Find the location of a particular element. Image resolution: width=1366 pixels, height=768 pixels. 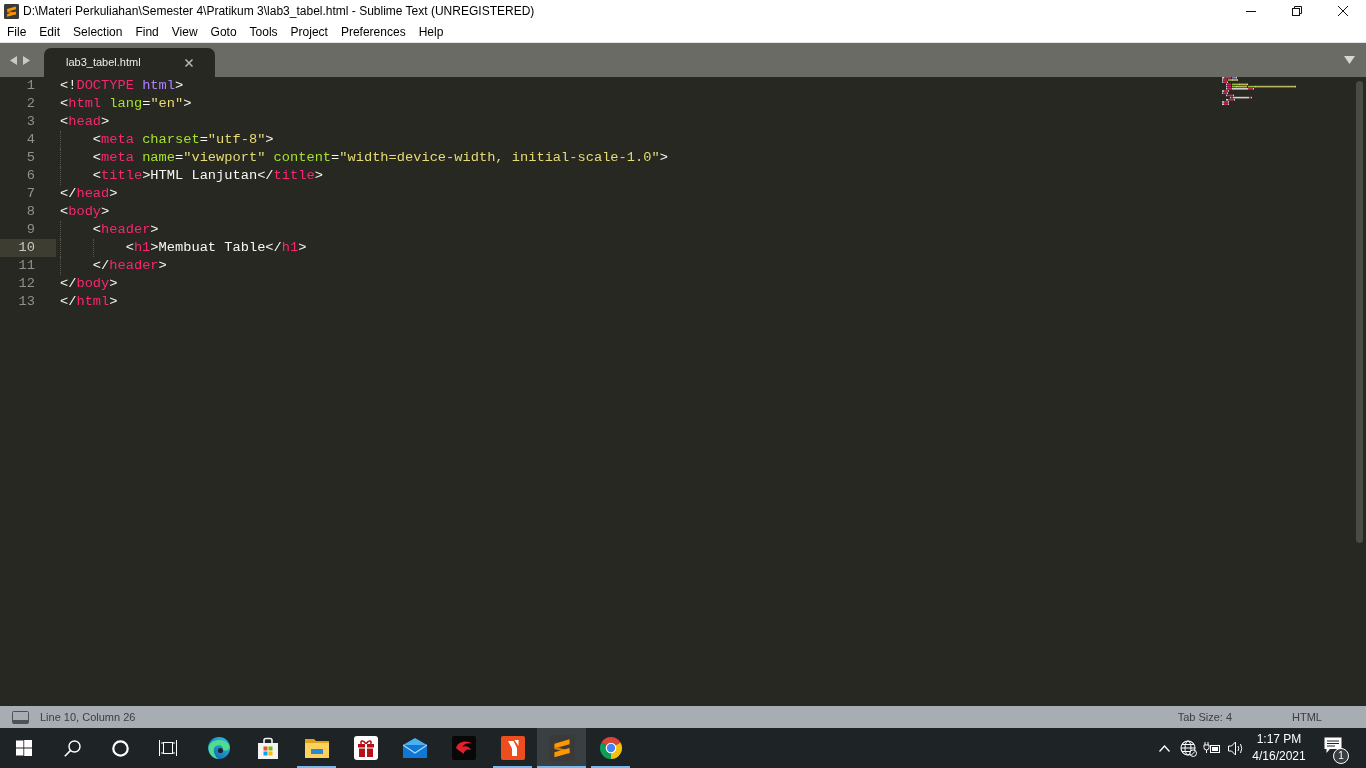

code-line: <title>HTML Lanjutan</title> is located at coordinates (207, 176).